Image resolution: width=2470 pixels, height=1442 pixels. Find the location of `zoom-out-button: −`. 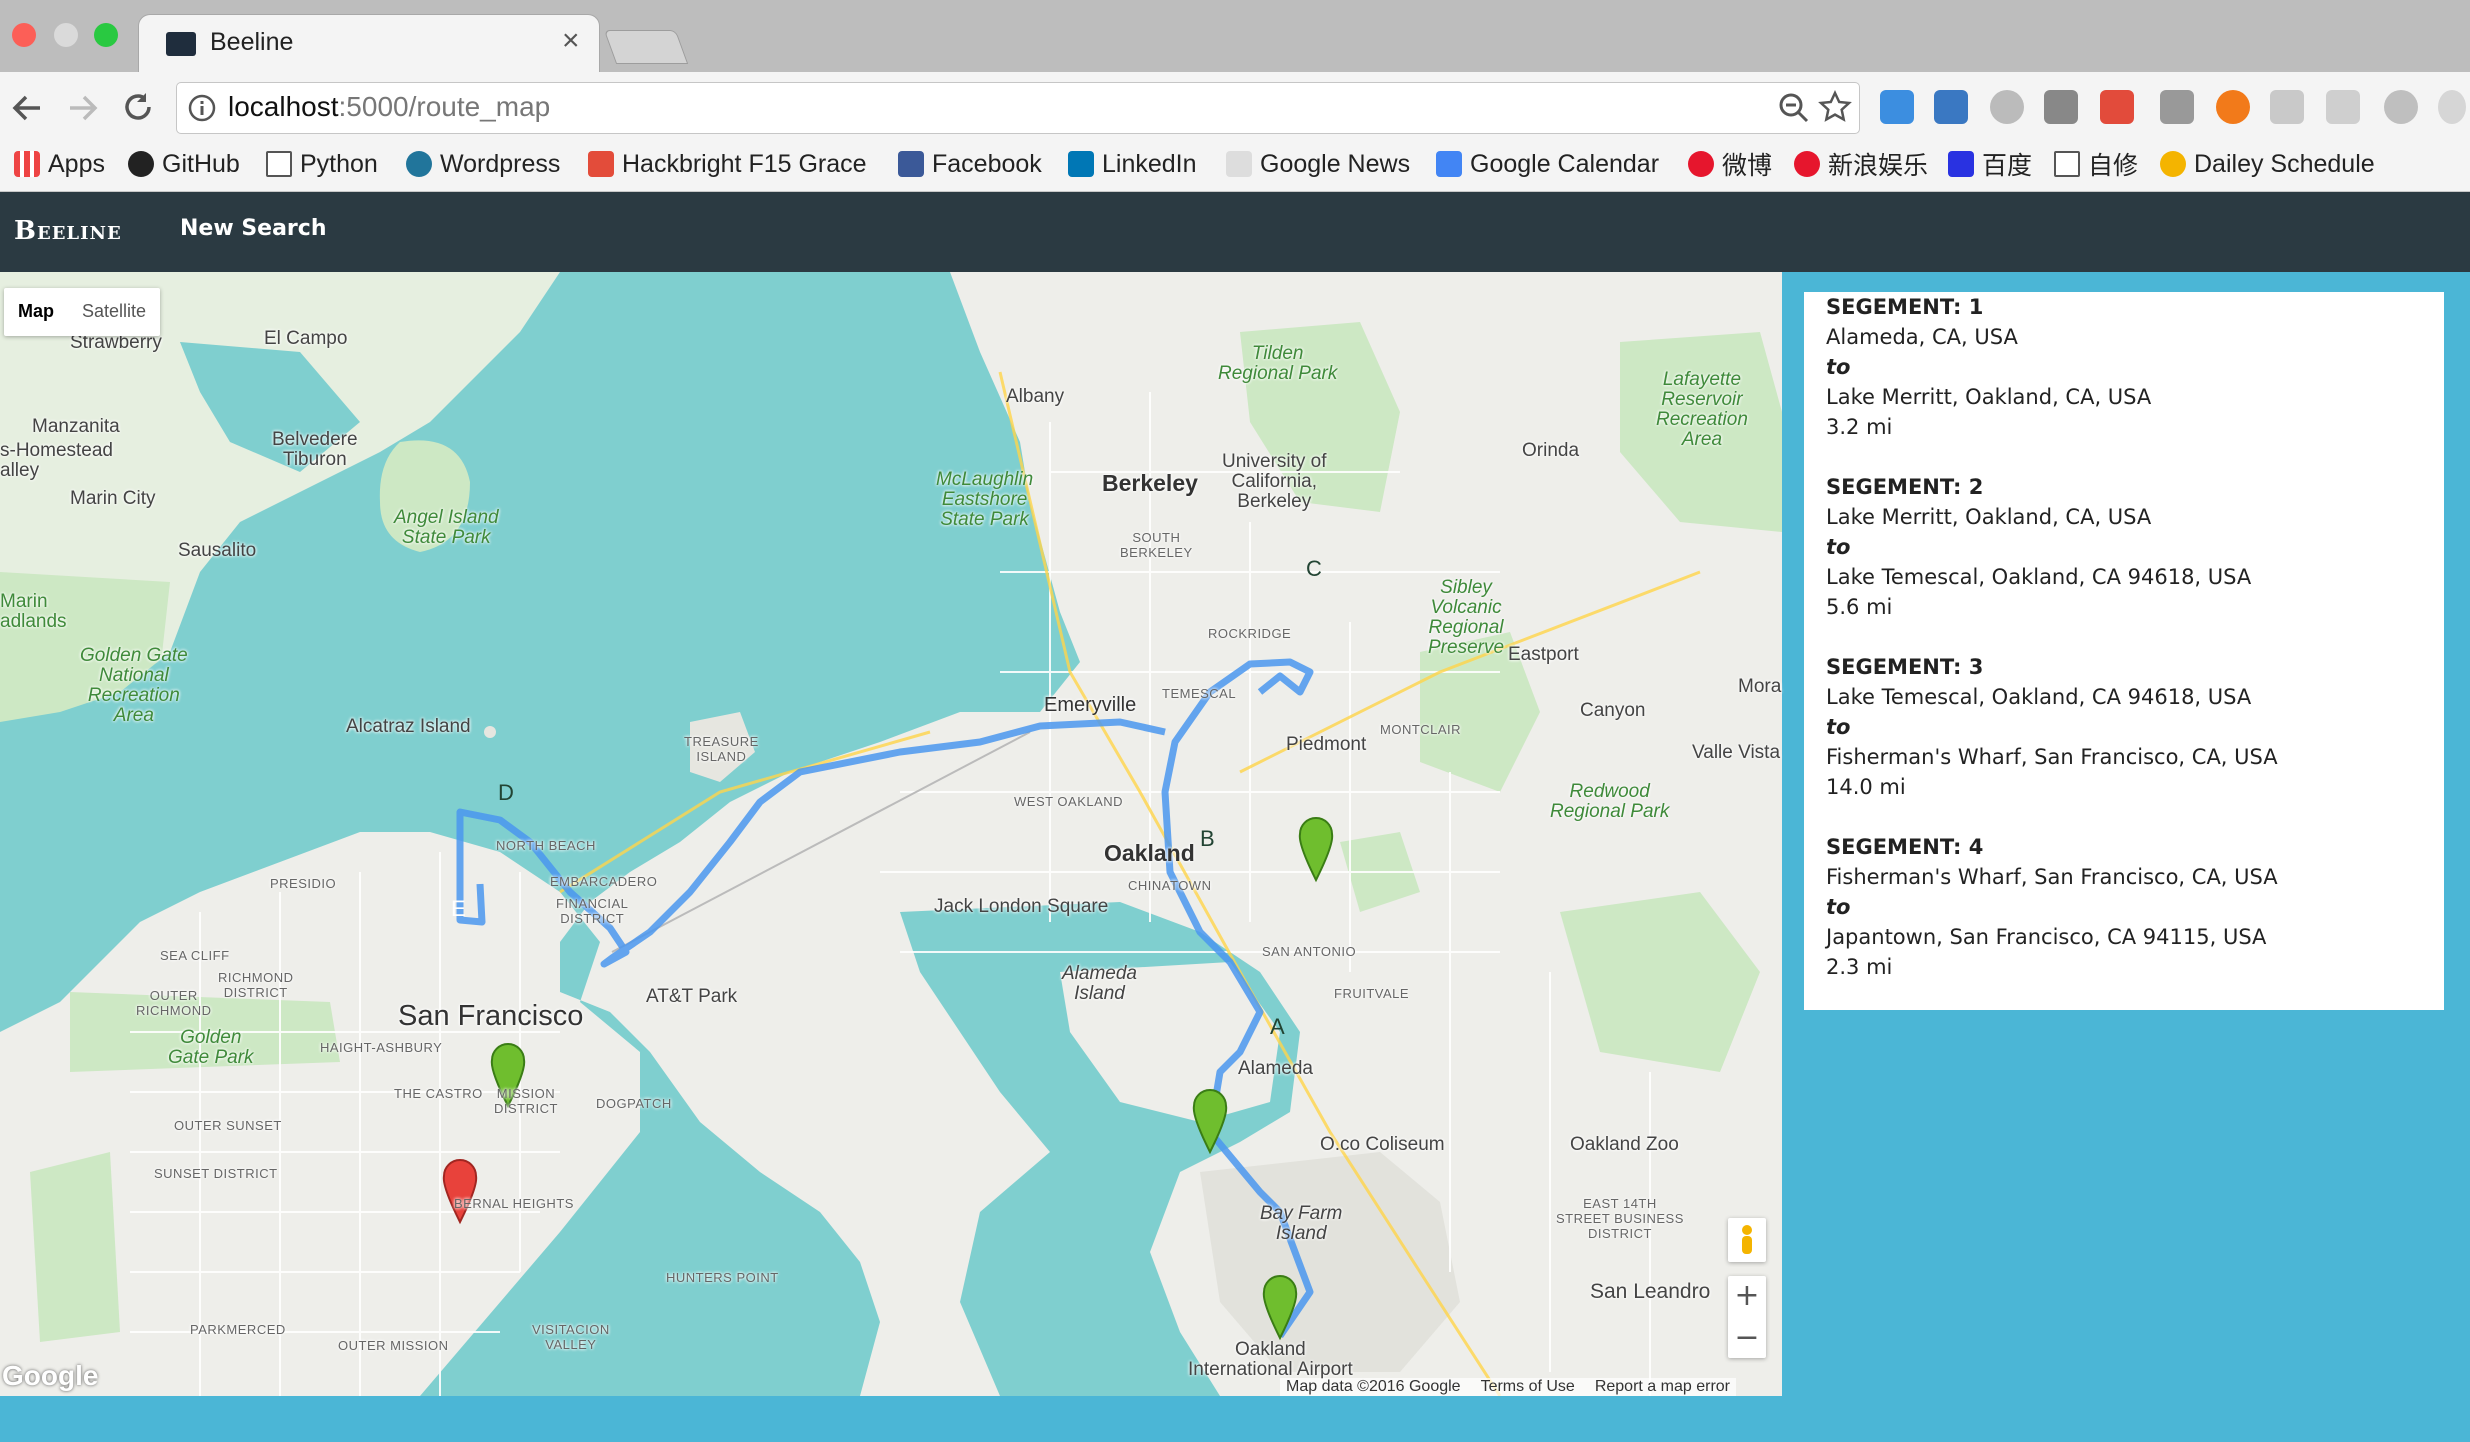

zoom-out-button: − is located at coordinates (1747, 1338).